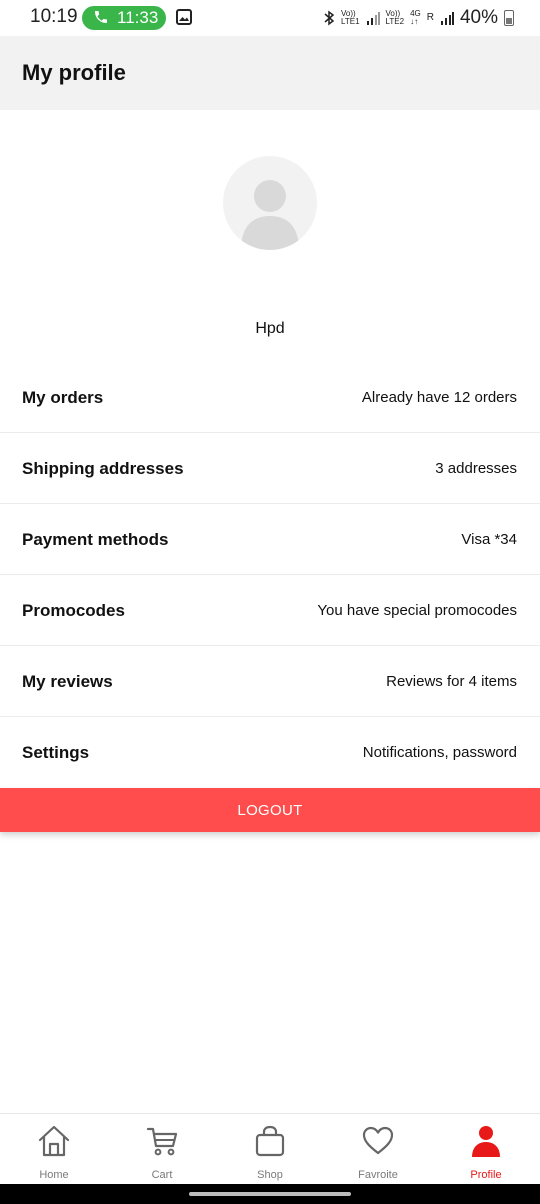 The height and width of the screenshot is (1204, 540). I want to click on signal-icon, so click(373, 18).